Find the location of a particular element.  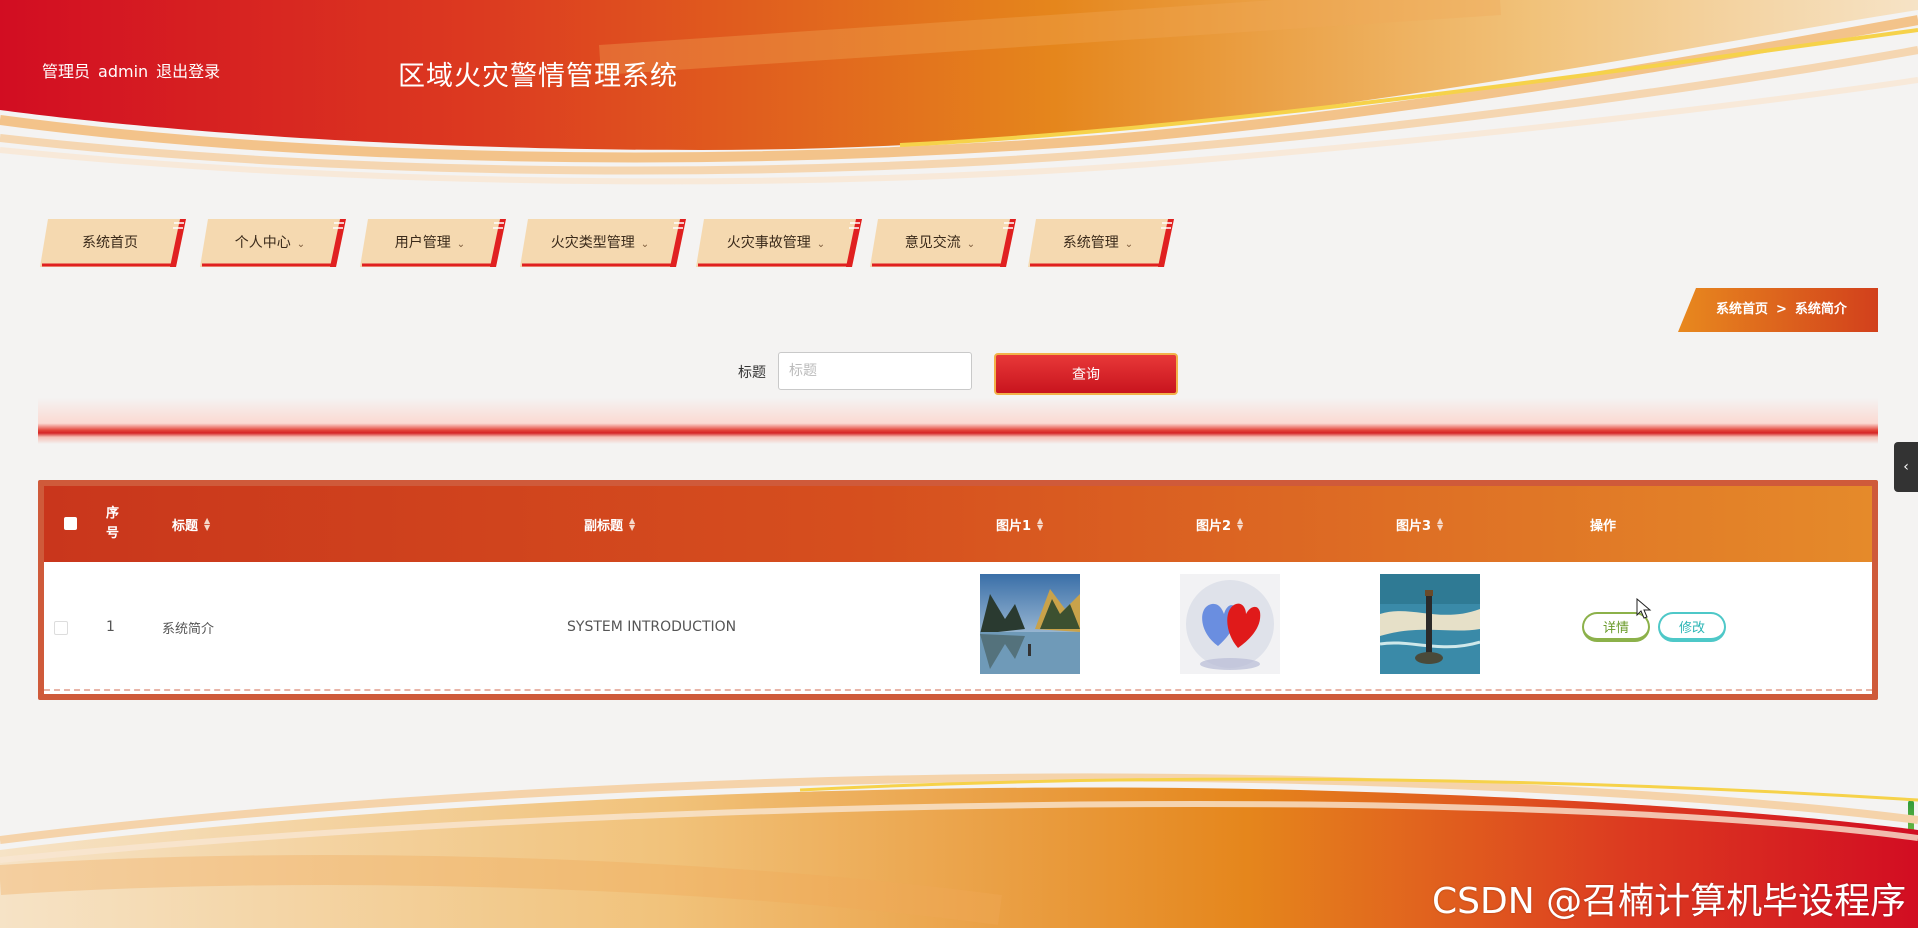

nav-item-fire-type-management: 火灾类型管理 ⌄ is located at coordinates (603, 243).